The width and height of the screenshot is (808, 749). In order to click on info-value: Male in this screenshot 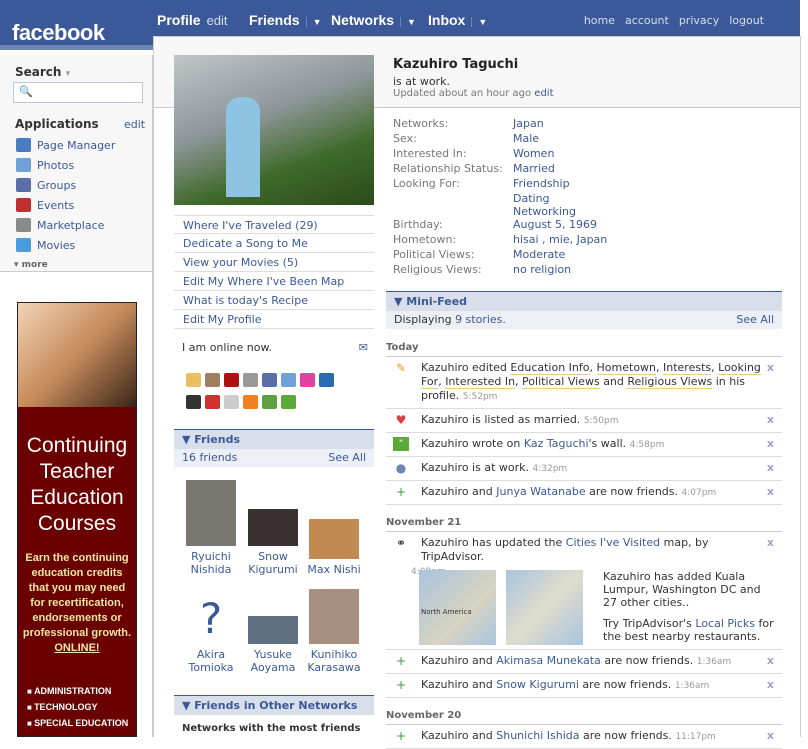, I will do `click(526, 139)`.